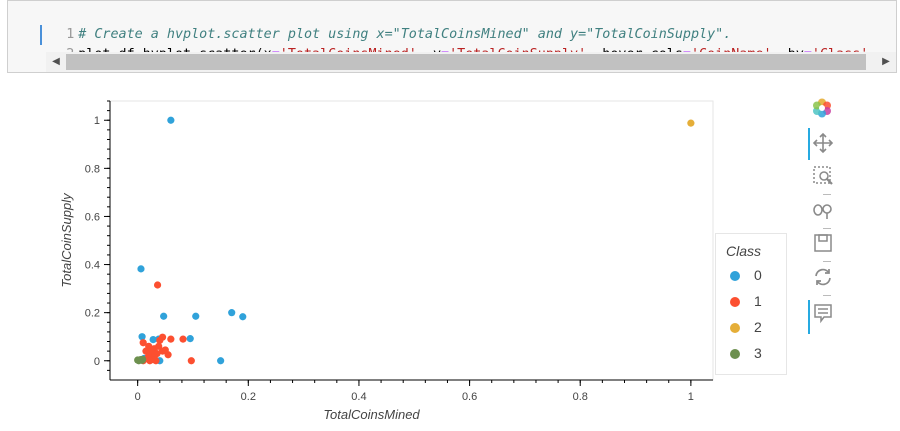 This screenshot has width=900, height=431. I want to click on x-tick-label: 0.4, so click(358, 397).